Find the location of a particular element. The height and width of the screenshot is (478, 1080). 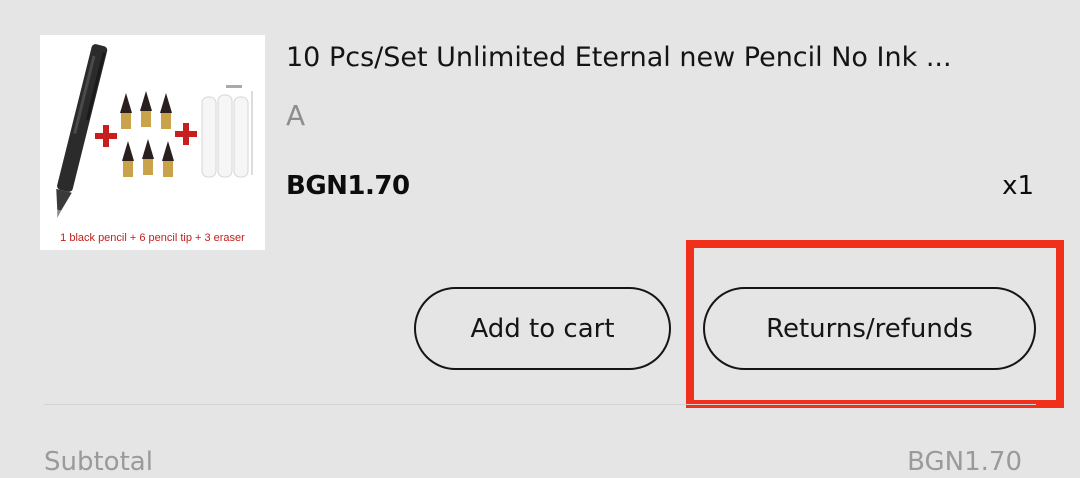

subtotal-label: Subtotal is located at coordinates (98, 462).